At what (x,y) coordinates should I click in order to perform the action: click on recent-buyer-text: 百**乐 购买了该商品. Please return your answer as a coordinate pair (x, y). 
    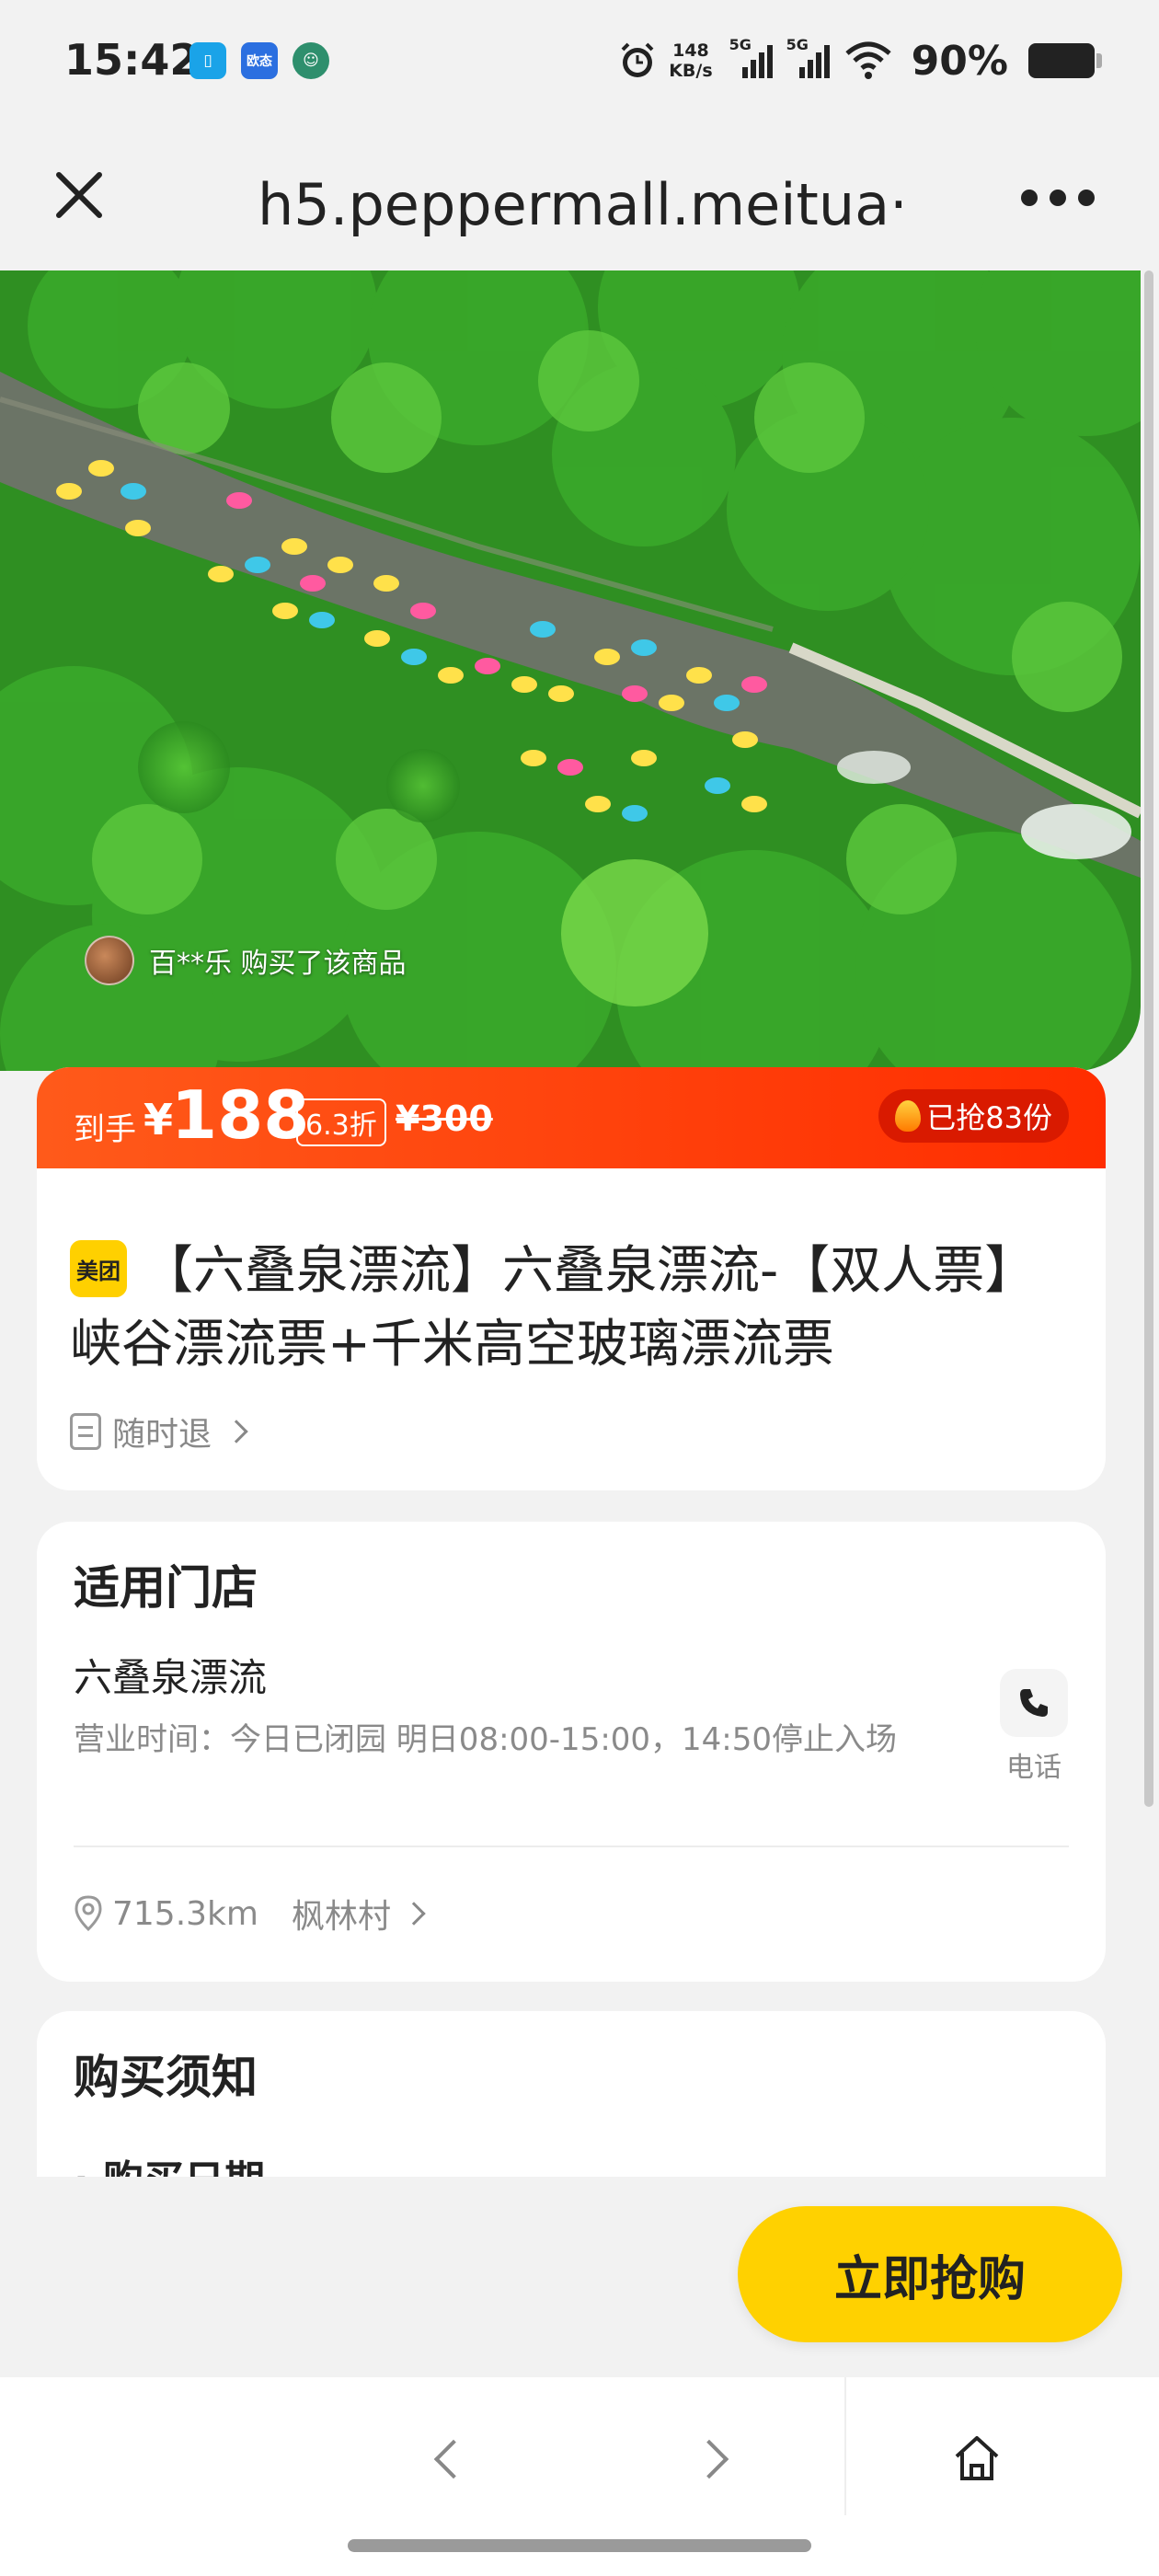
    Looking at the image, I should click on (278, 964).